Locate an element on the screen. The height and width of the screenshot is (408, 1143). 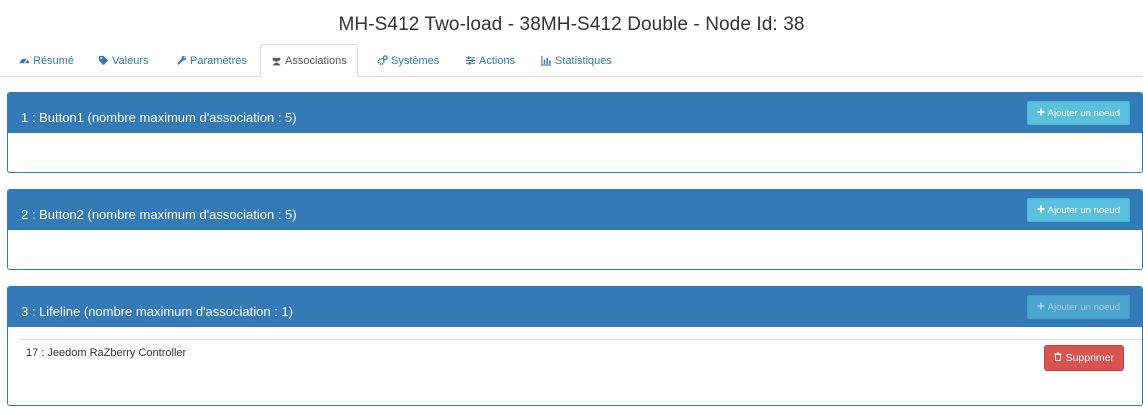
tab-label: Associations is located at coordinates (316, 61).